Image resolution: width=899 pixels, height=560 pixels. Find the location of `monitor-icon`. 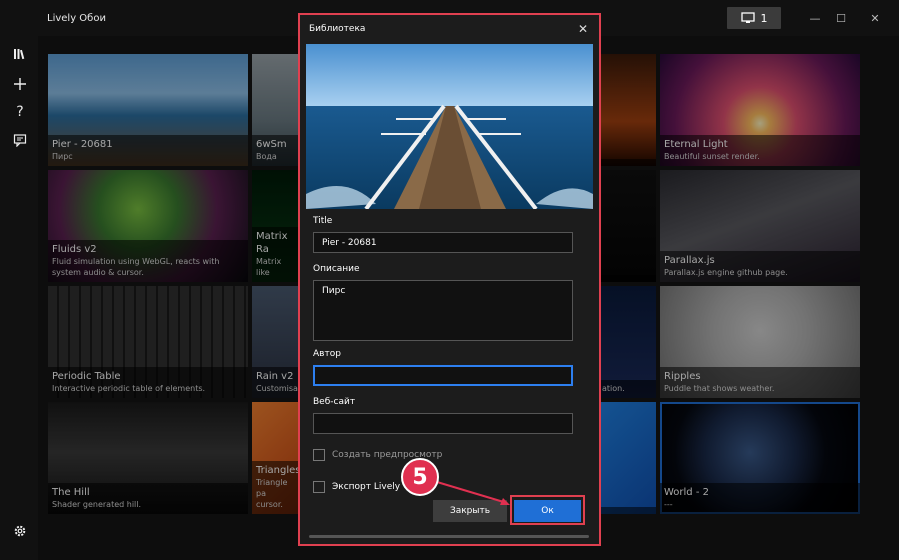

monitor-icon is located at coordinates (747, 17).